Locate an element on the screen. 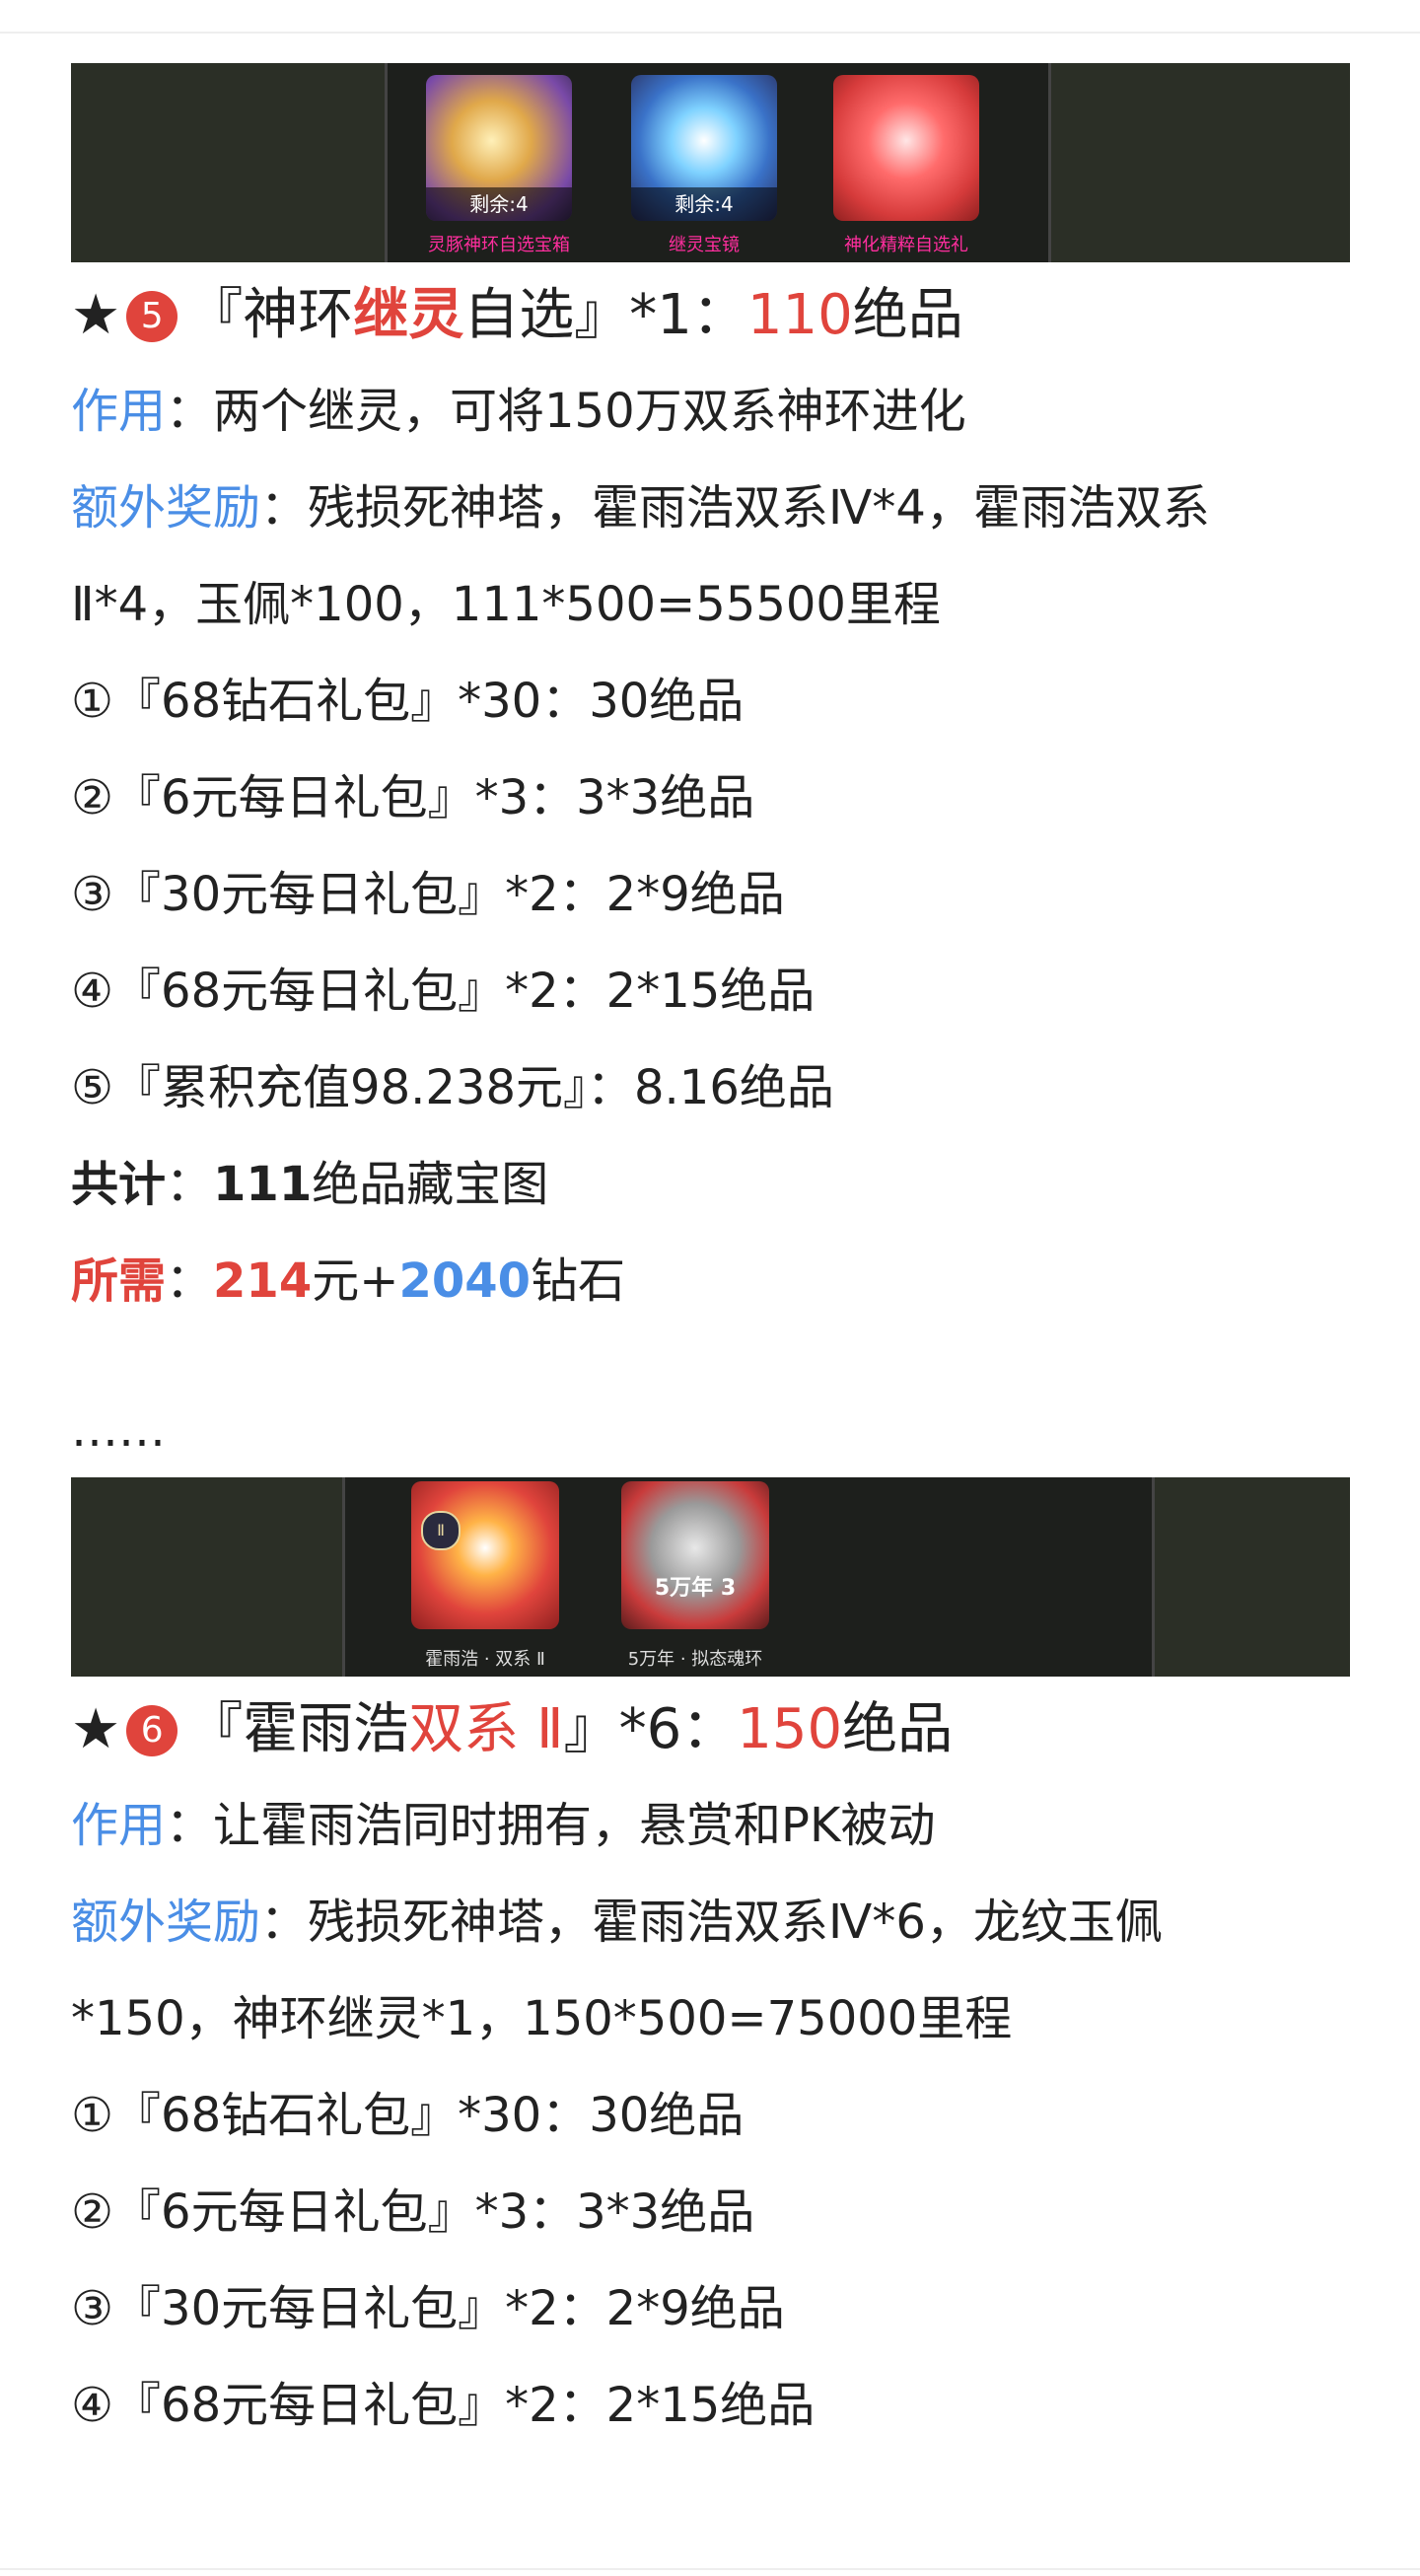 This screenshot has width=1420, height=2576. caption-ring: 5万年 · 拟态魂环 is located at coordinates (695, 1659).